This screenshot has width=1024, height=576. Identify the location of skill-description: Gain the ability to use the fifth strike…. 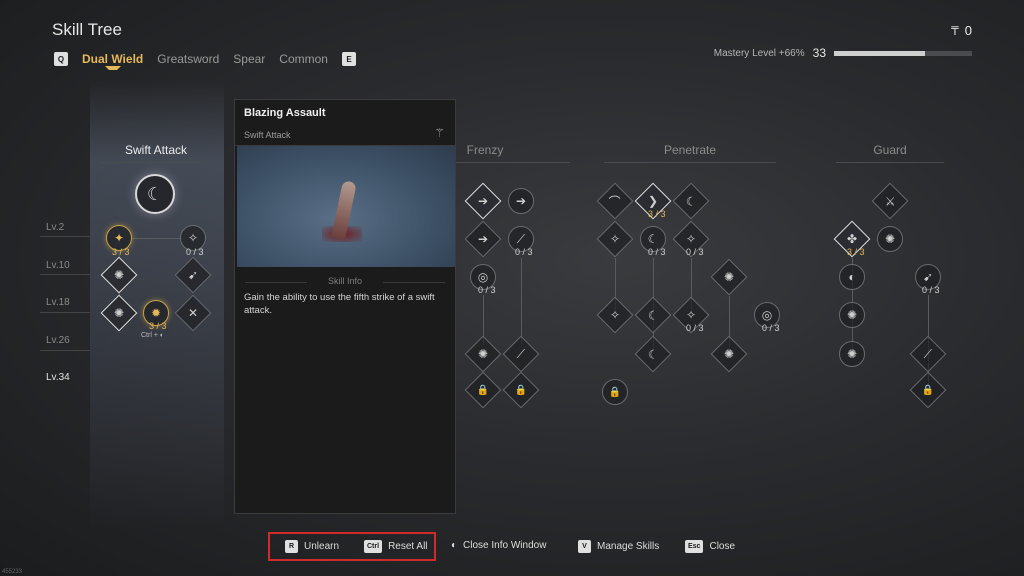
(339, 304).